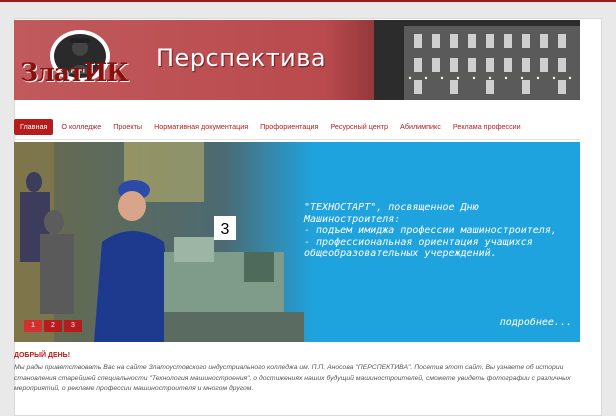  Describe the element at coordinates (420, 127) in the screenshot. I see `nav-item-abilympics: Абилимпикс` at that location.